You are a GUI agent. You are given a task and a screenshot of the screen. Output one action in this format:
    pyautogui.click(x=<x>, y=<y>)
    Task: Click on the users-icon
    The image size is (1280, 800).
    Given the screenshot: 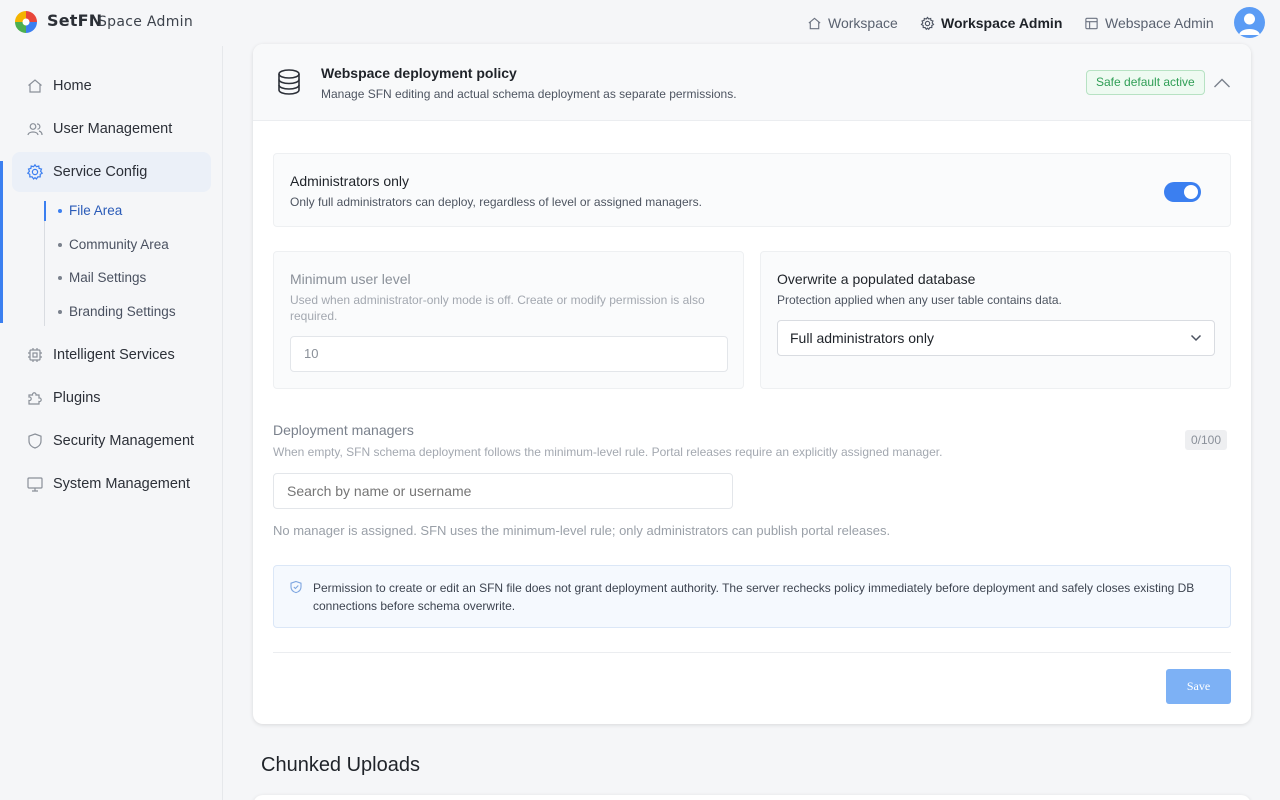 What is the action you would take?
    pyautogui.click(x=35, y=129)
    